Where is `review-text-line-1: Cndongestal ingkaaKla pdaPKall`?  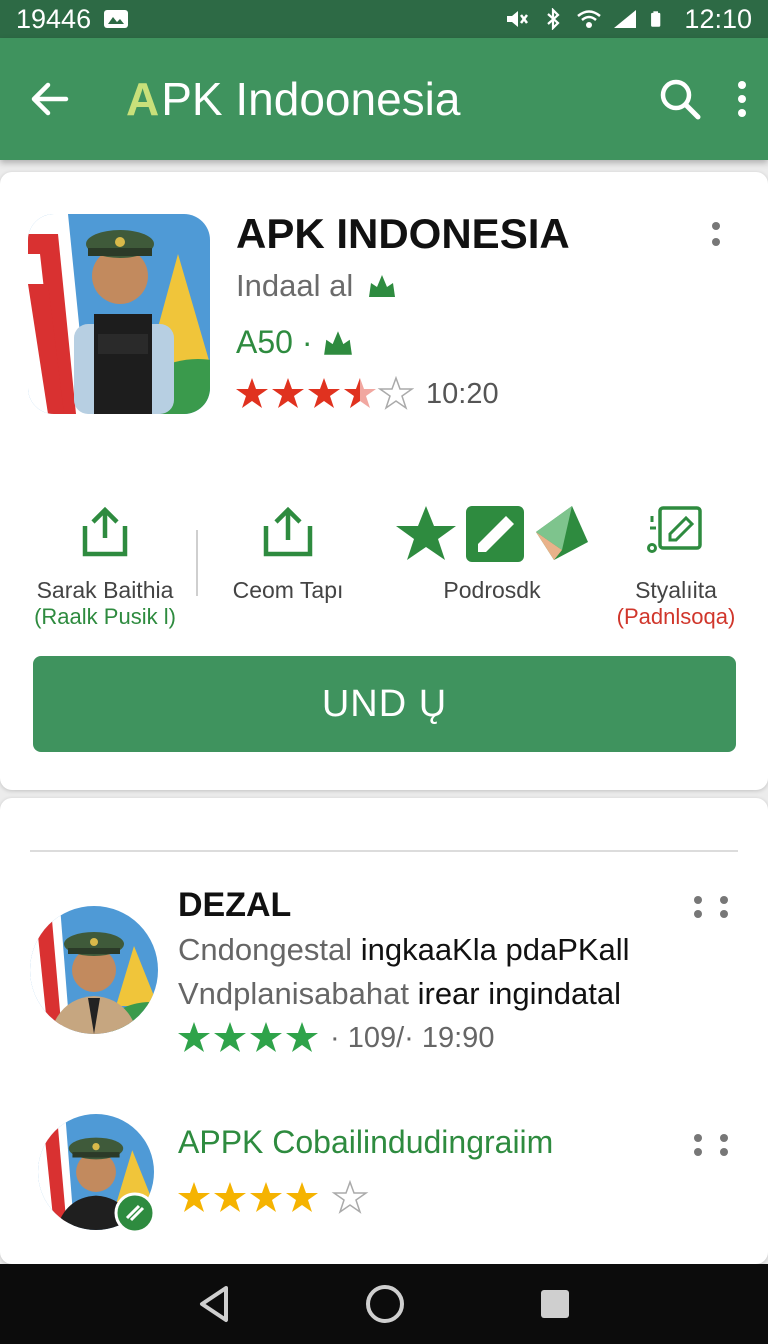 review-text-line-1: Cndongestal ingkaaKla pdaPKall is located at coordinates (404, 950).